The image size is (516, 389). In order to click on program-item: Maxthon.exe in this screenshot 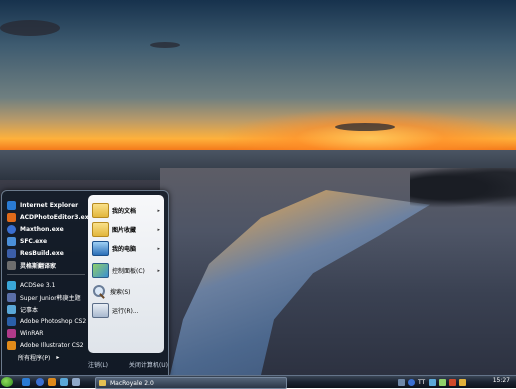, I will do `click(45, 229)`.